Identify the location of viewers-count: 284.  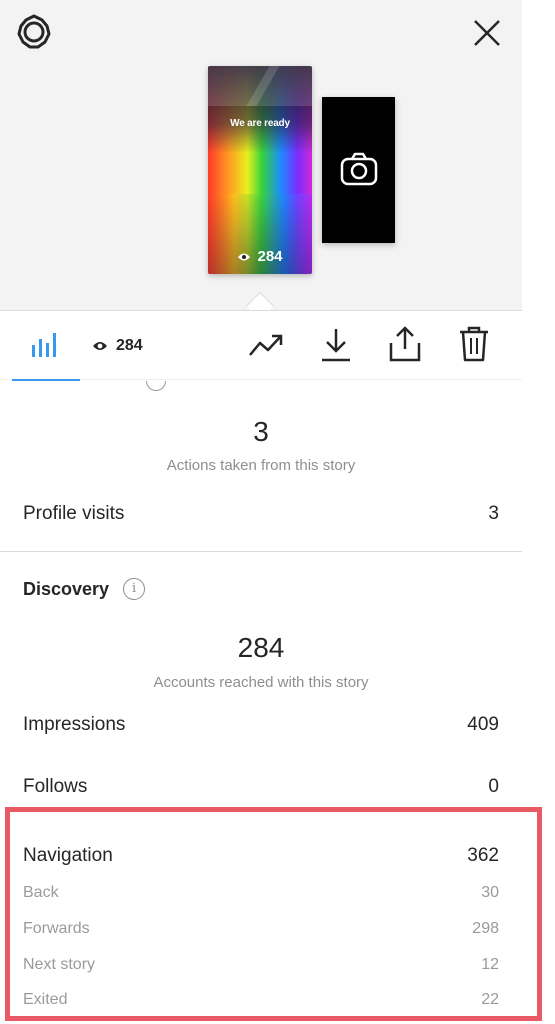
(129, 345).